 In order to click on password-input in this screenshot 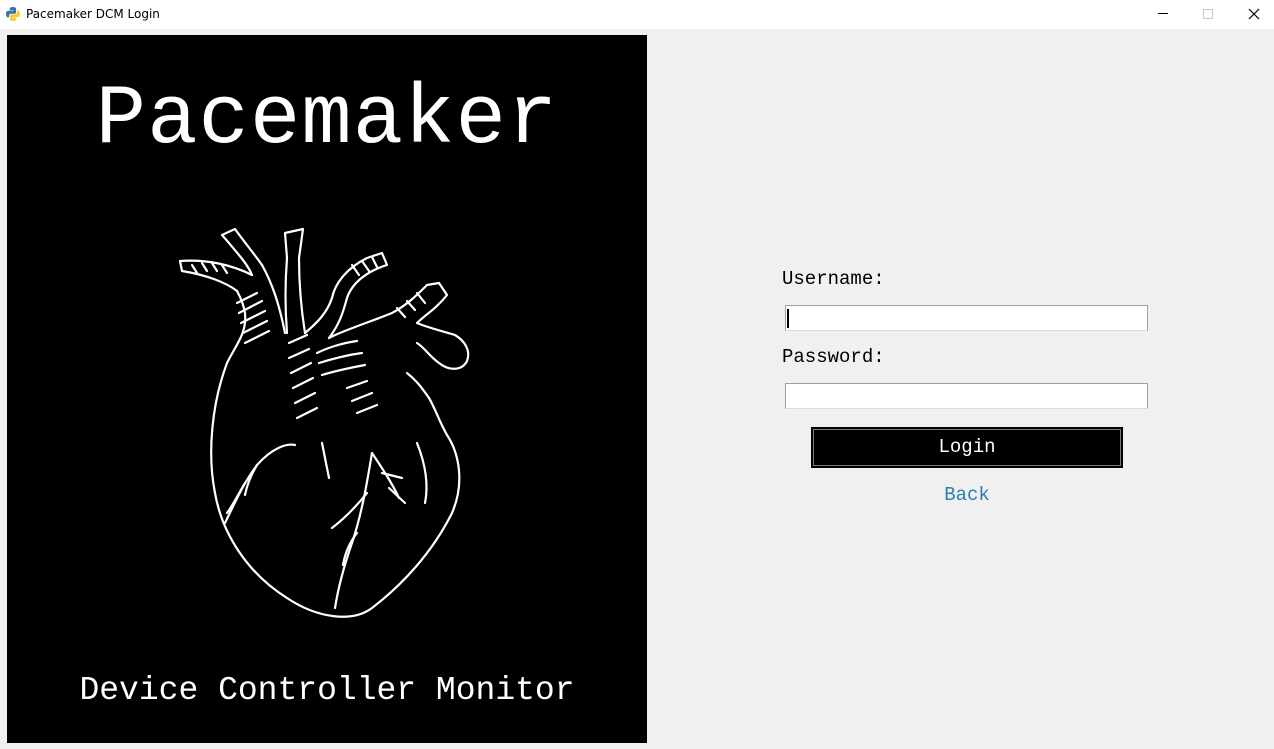, I will do `click(966, 396)`.